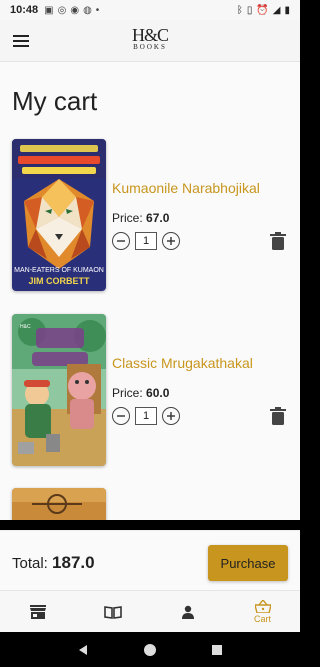  I want to click on battery-icon: ▮, so click(287, 10).